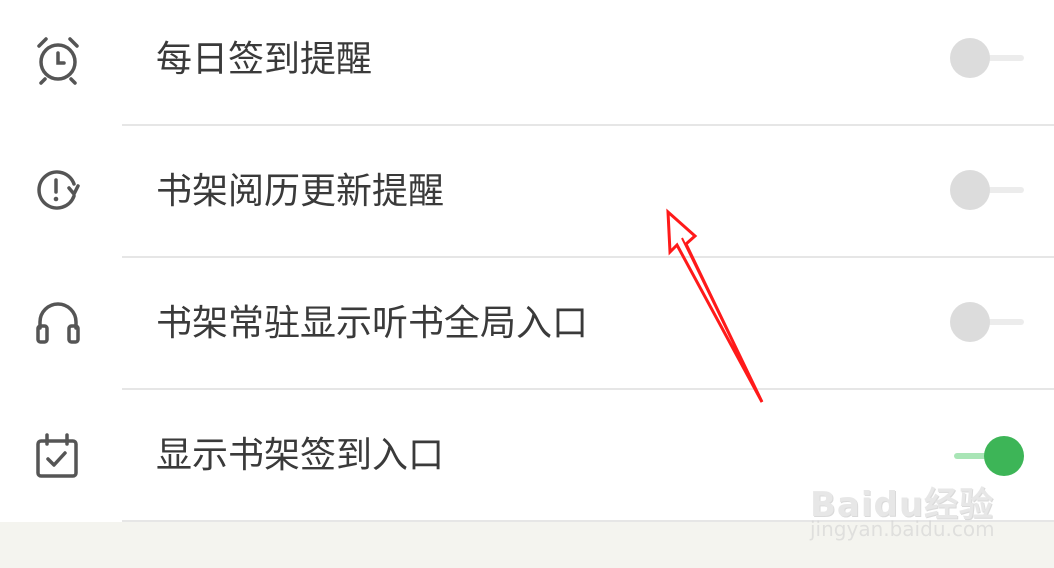 The width and height of the screenshot is (1054, 568). Describe the element at coordinates (902, 529) in the screenshot. I see `watermark-url: jingyan.baidu.com` at that location.